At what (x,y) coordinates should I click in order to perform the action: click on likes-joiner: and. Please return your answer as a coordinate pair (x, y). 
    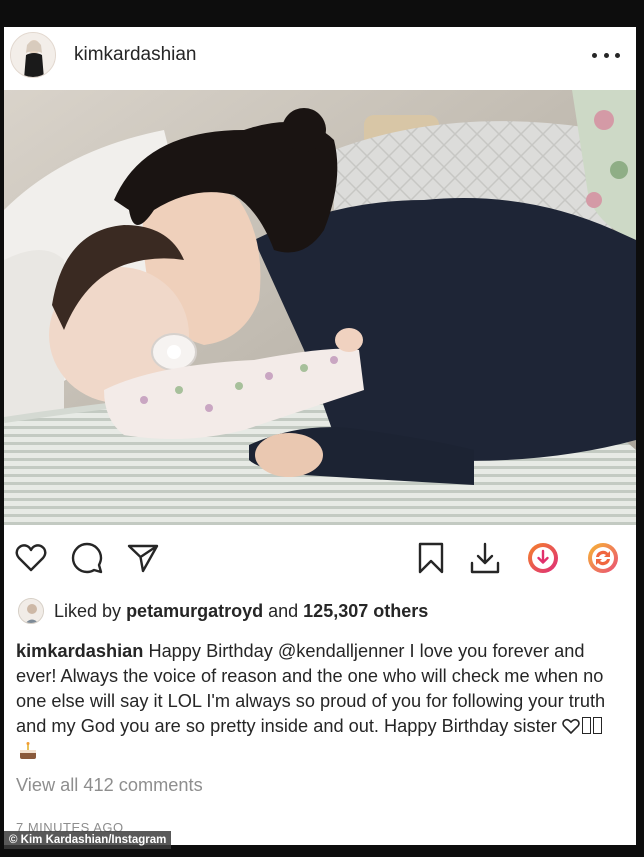
    Looking at the image, I should click on (283, 610).